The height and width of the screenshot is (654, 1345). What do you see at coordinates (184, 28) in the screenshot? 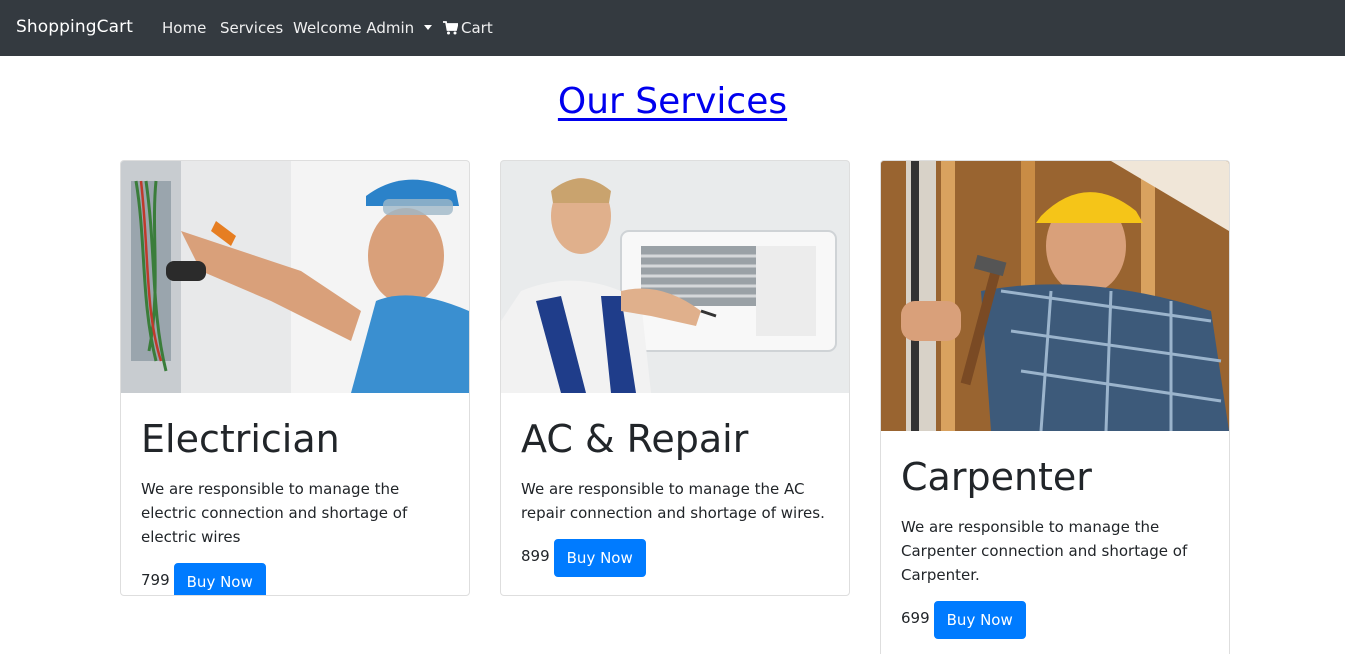
I see `nav-home-link: Home` at bounding box center [184, 28].